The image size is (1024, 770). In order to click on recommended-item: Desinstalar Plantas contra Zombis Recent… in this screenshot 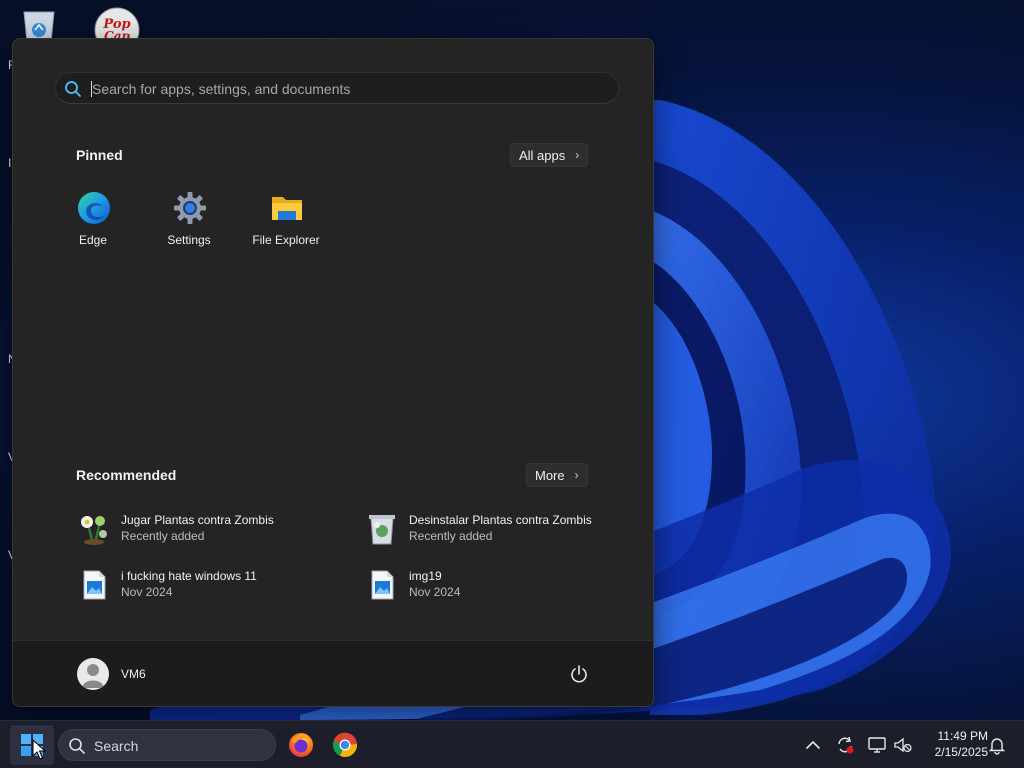, I will do `click(490, 530)`.